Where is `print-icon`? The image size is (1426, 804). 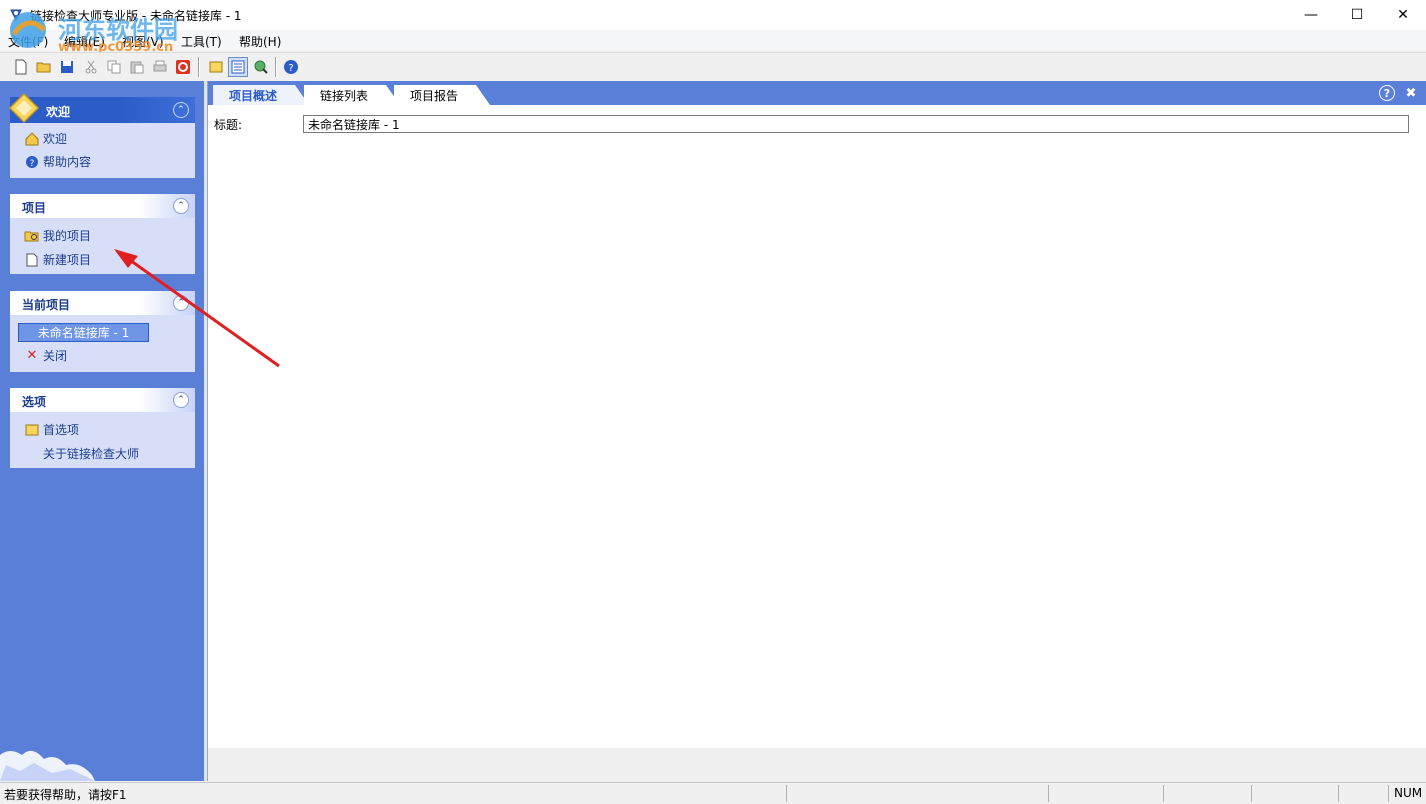 print-icon is located at coordinates (160, 66).